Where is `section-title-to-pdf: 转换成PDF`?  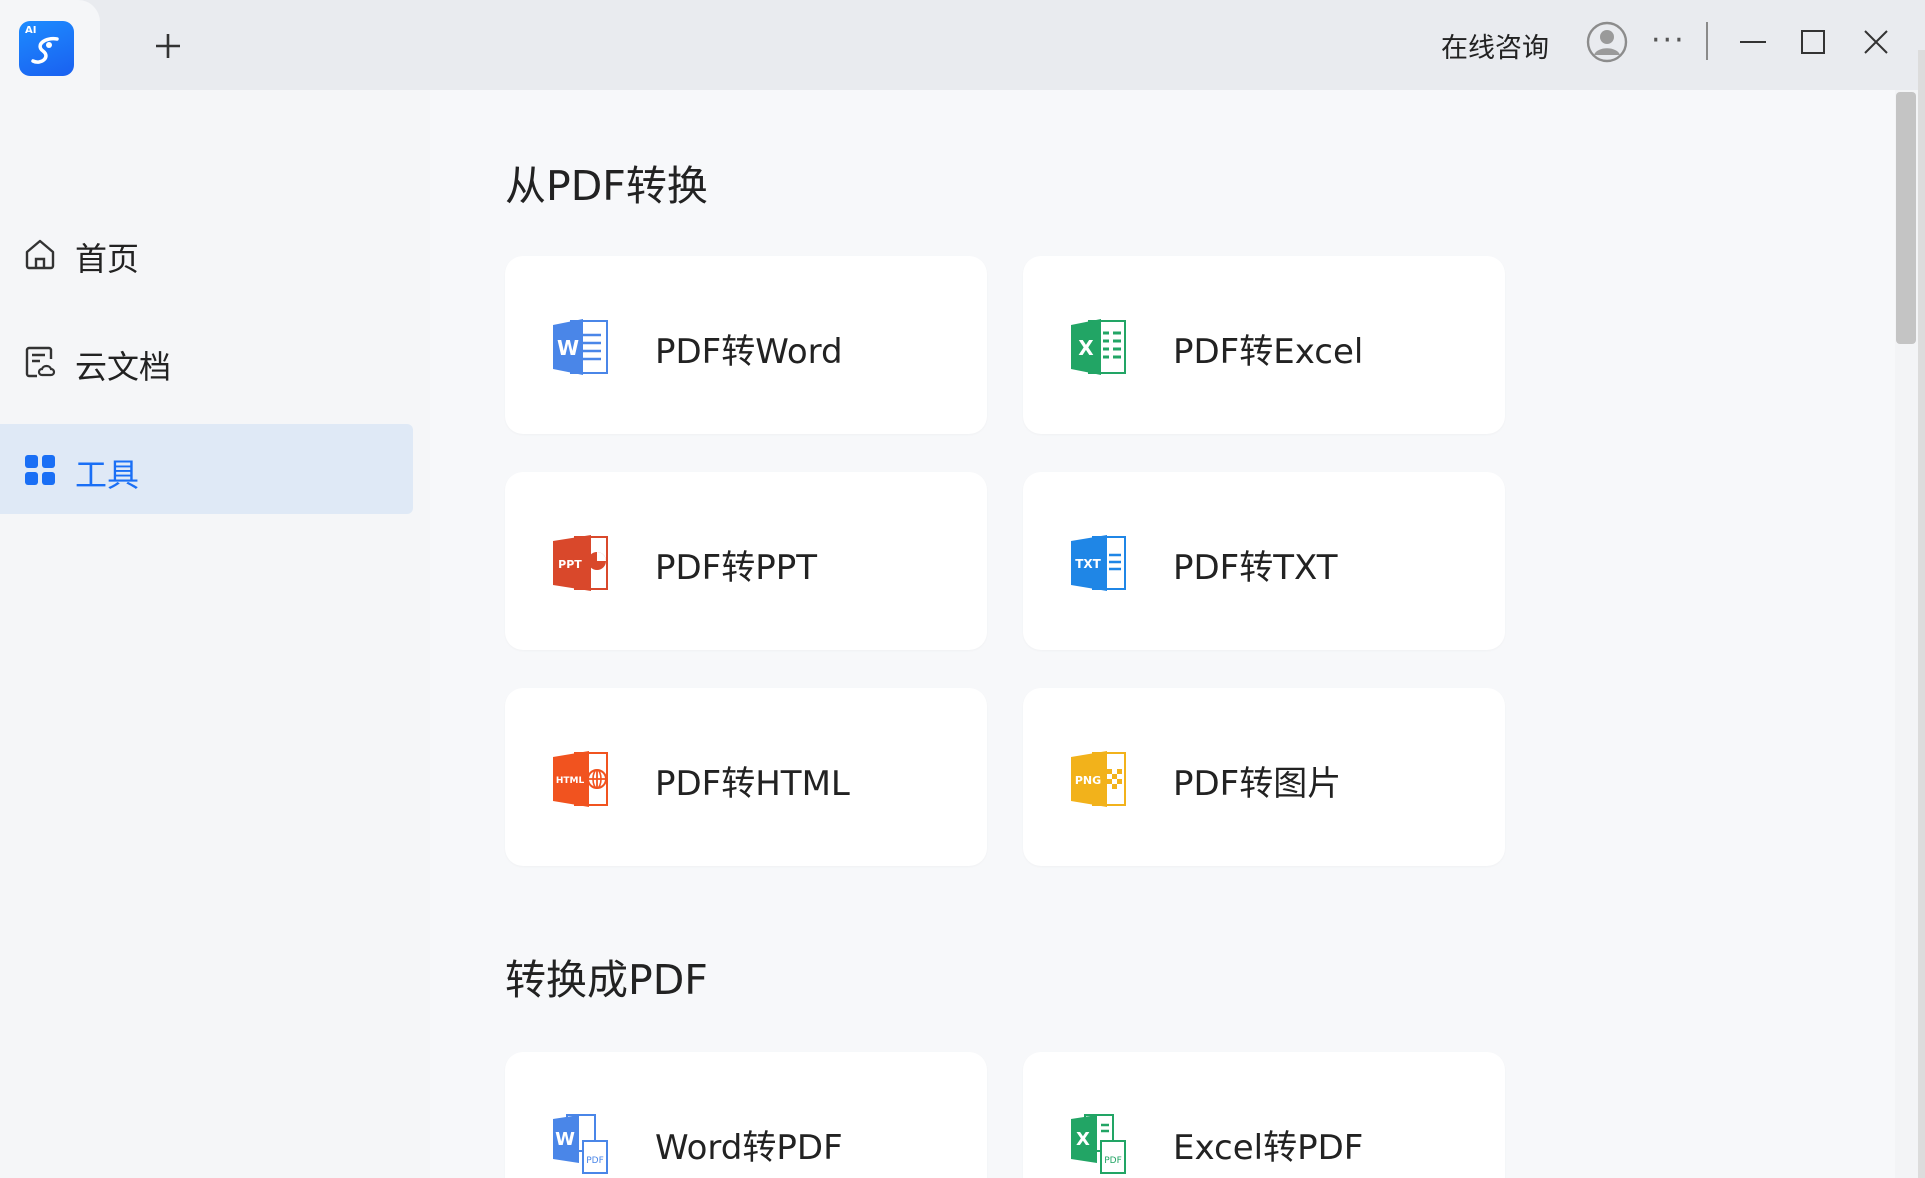 section-title-to-pdf: 转换成PDF is located at coordinates (606, 980).